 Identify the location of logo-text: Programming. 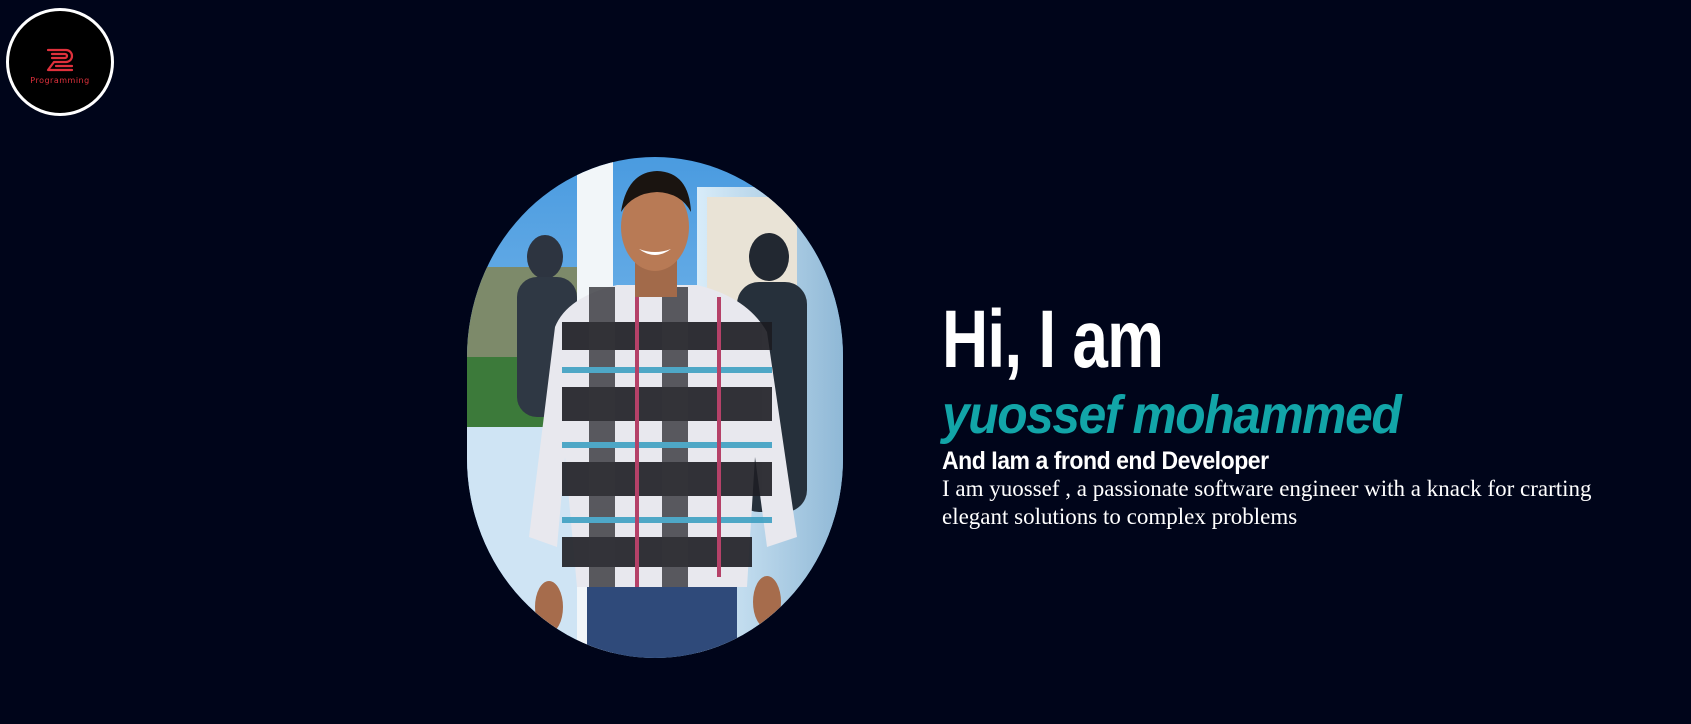
(60, 80).